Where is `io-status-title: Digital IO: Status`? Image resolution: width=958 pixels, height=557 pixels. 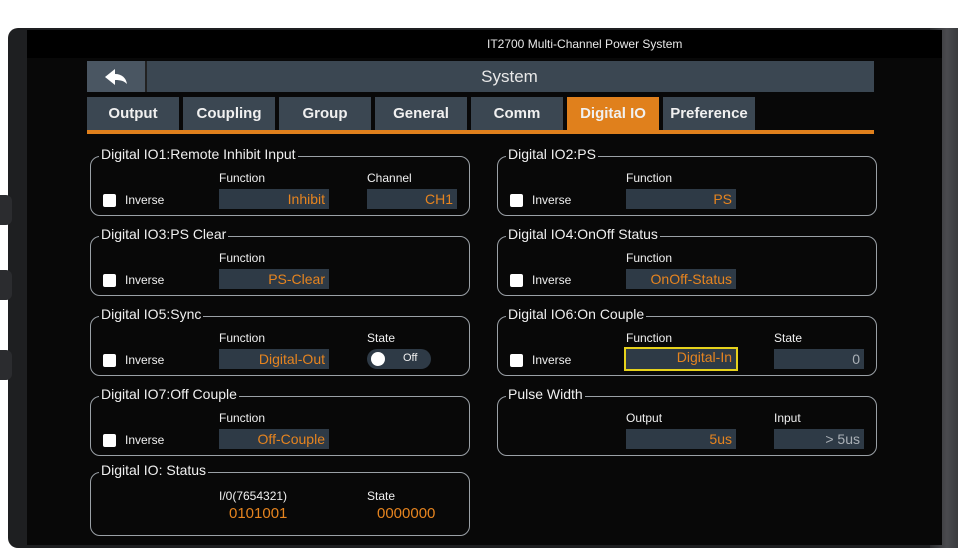 io-status-title: Digital IO: Status is located at coordinates (154, 470).